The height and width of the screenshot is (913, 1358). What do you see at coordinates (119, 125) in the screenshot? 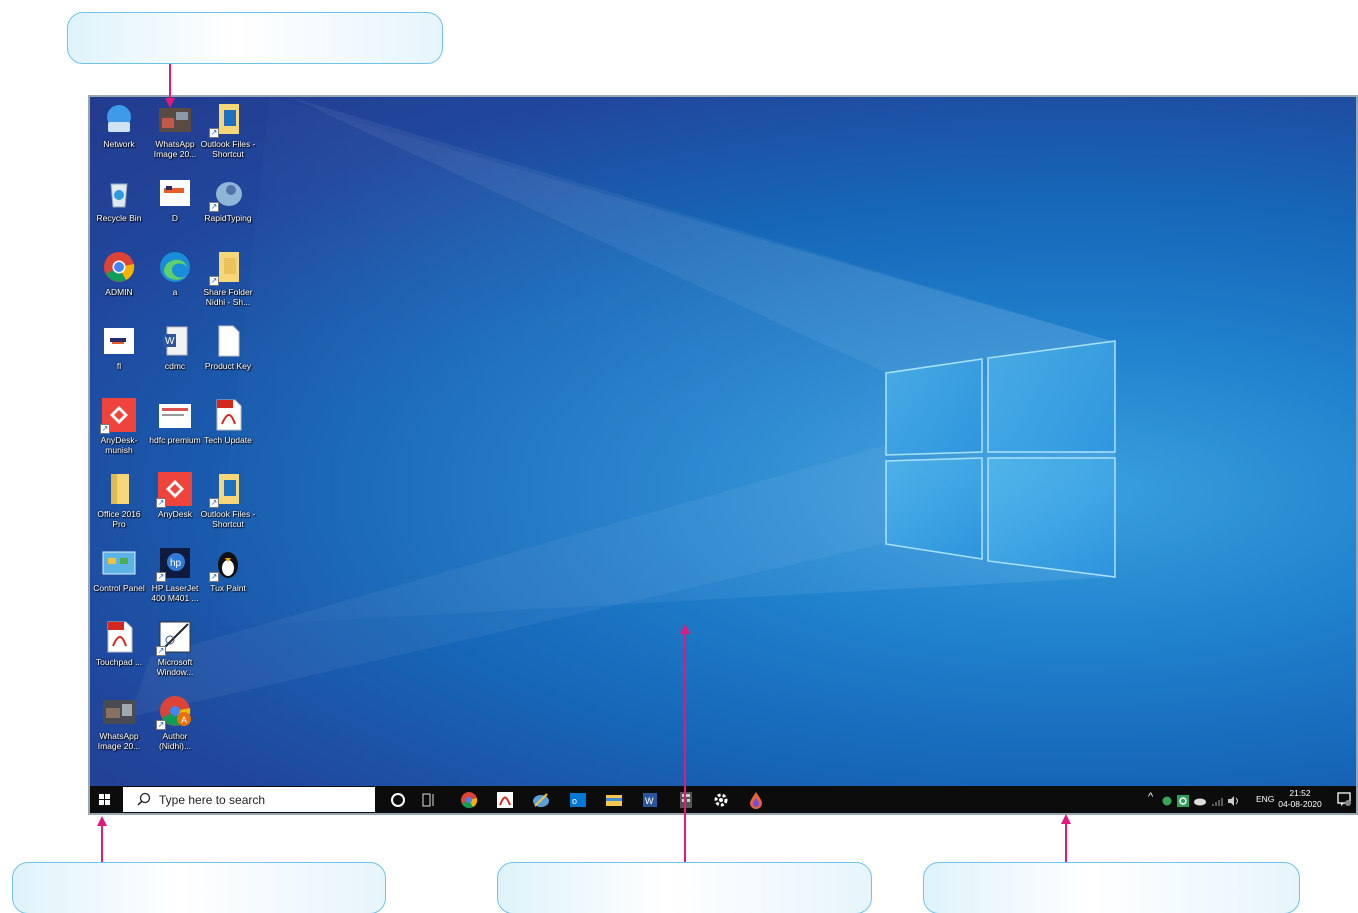
I see `desktop-icon-network: Network` at bounding box center [119, 125].